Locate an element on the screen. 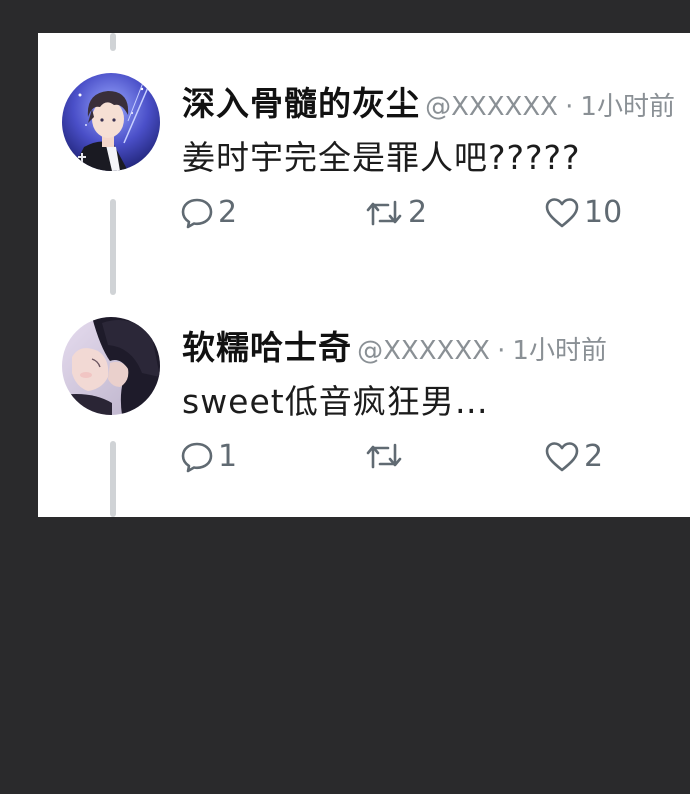 This screenshot has width=690, height=794. retweet-count: 2 is located at coordinates (418, 212).